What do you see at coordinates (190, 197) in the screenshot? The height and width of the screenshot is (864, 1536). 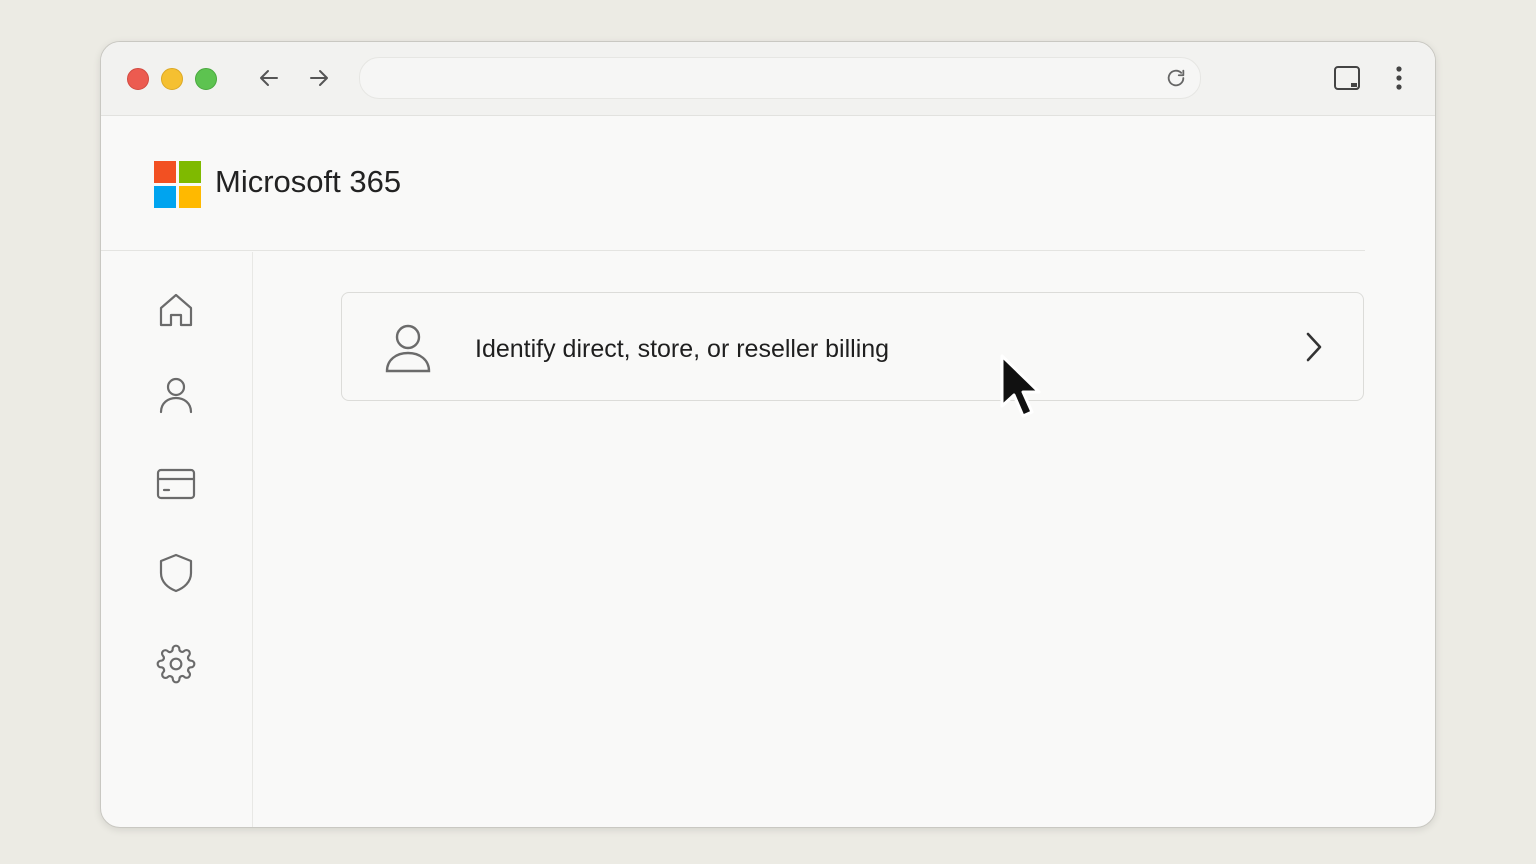 I see `logo-yellow-square` at bounding box center [190, 197].